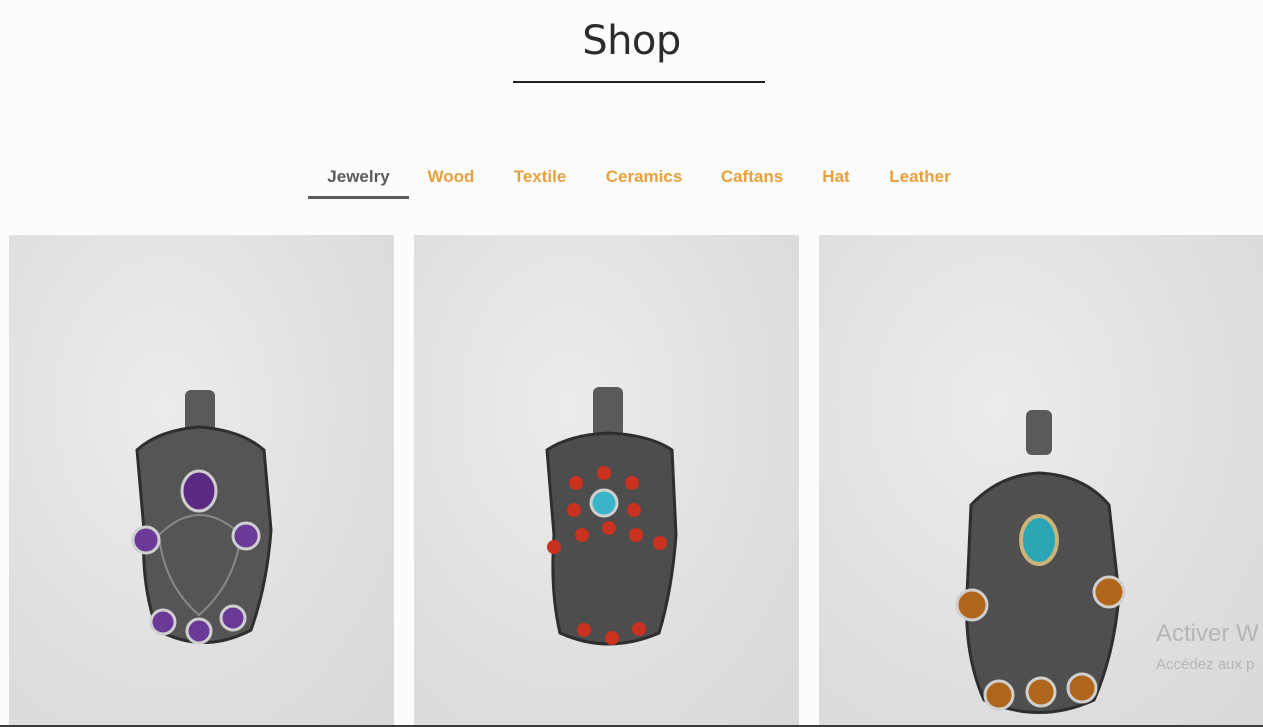 Image resolution: width=1263 pixels, height=727 pixels. Describe the element at coordinates (540, 179) in the screenshot. I see `tab-textile: Textile` at that location.